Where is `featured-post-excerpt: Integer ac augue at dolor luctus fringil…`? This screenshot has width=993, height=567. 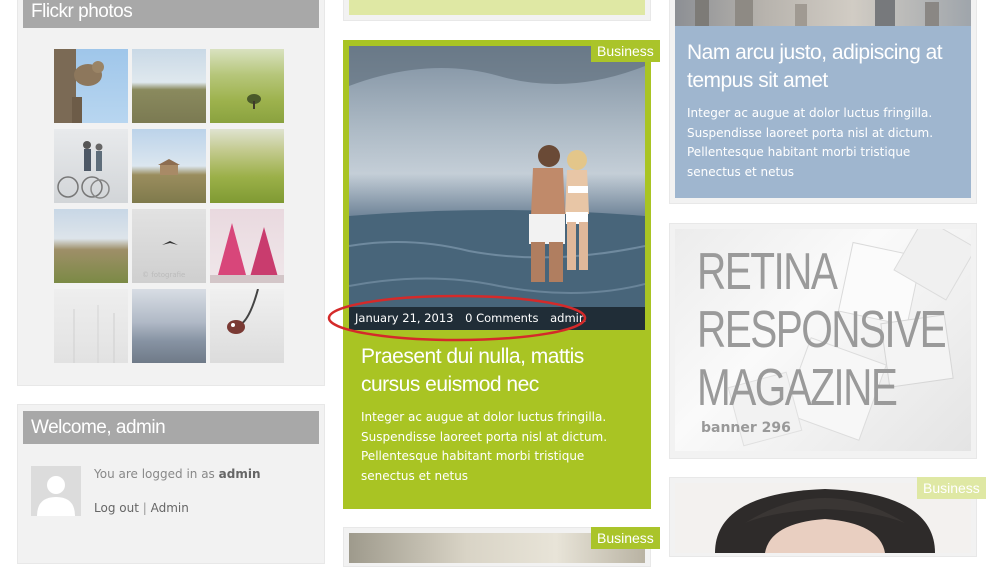
featured-post-excerpt: Integer ac augue at dolor luctus fringil… is located at coordinates (484, 446).